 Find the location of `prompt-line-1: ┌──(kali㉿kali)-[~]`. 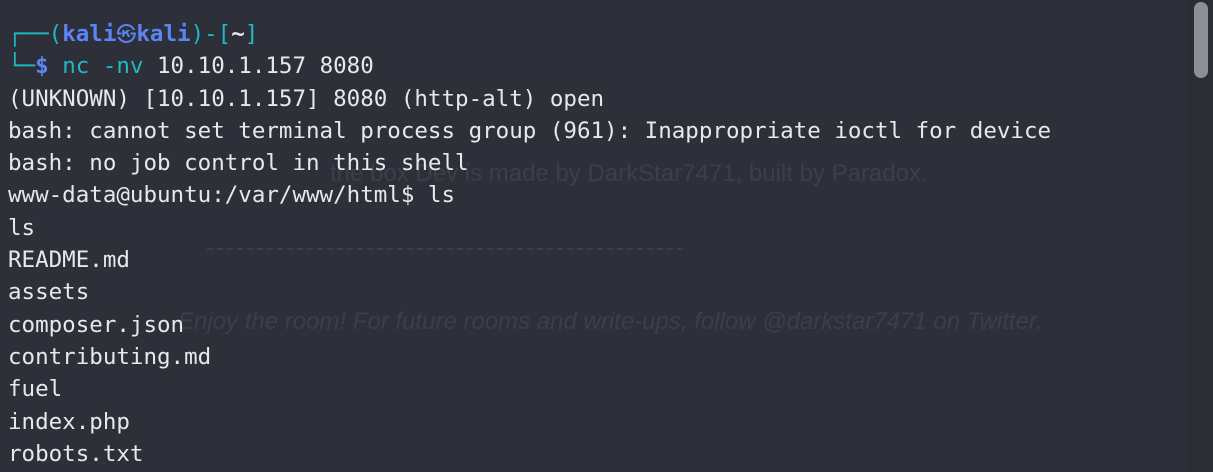

prompt-line-1: ┌──(kali㉿kali)-[~] is located at coordinates (595, 34).